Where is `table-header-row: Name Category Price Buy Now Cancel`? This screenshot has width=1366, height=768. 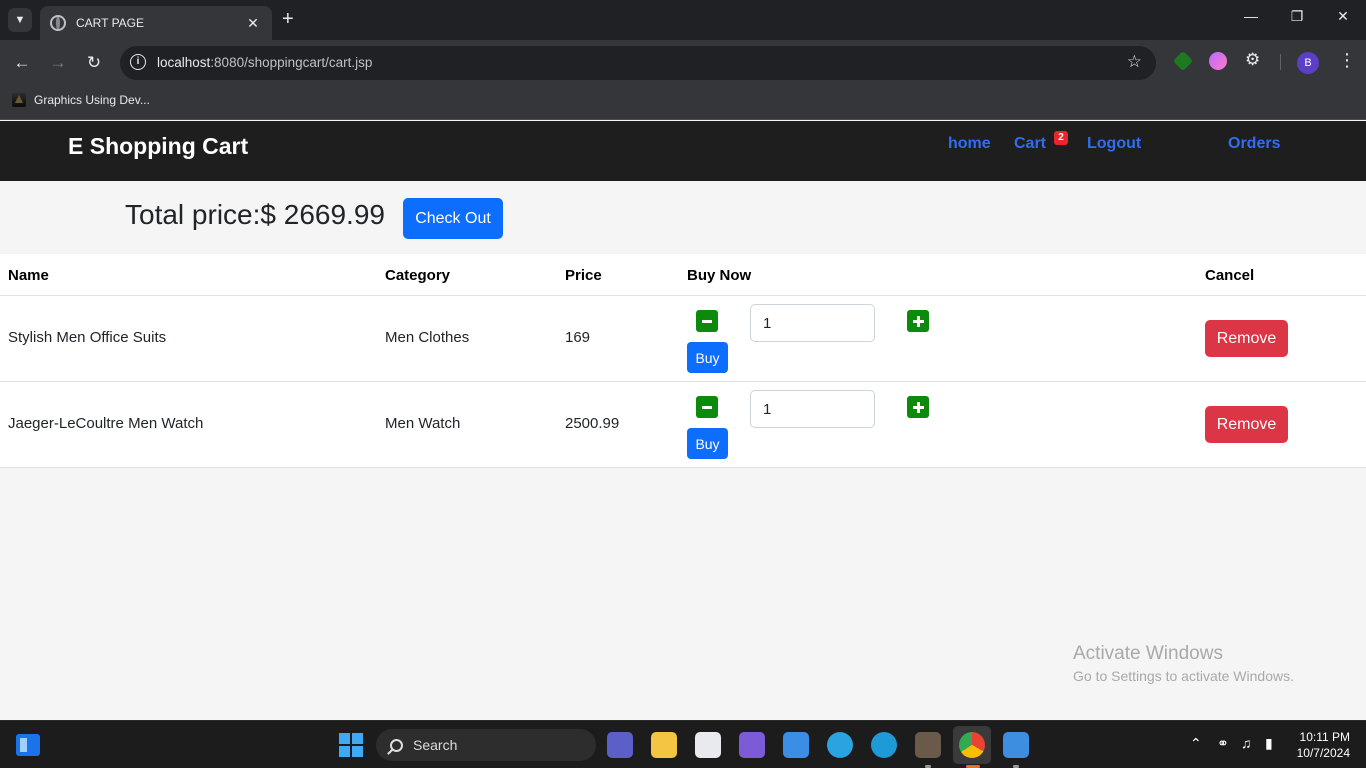
table-header-row: Name Category Price Buy Now Cancel is located at coordinates (683, 275).